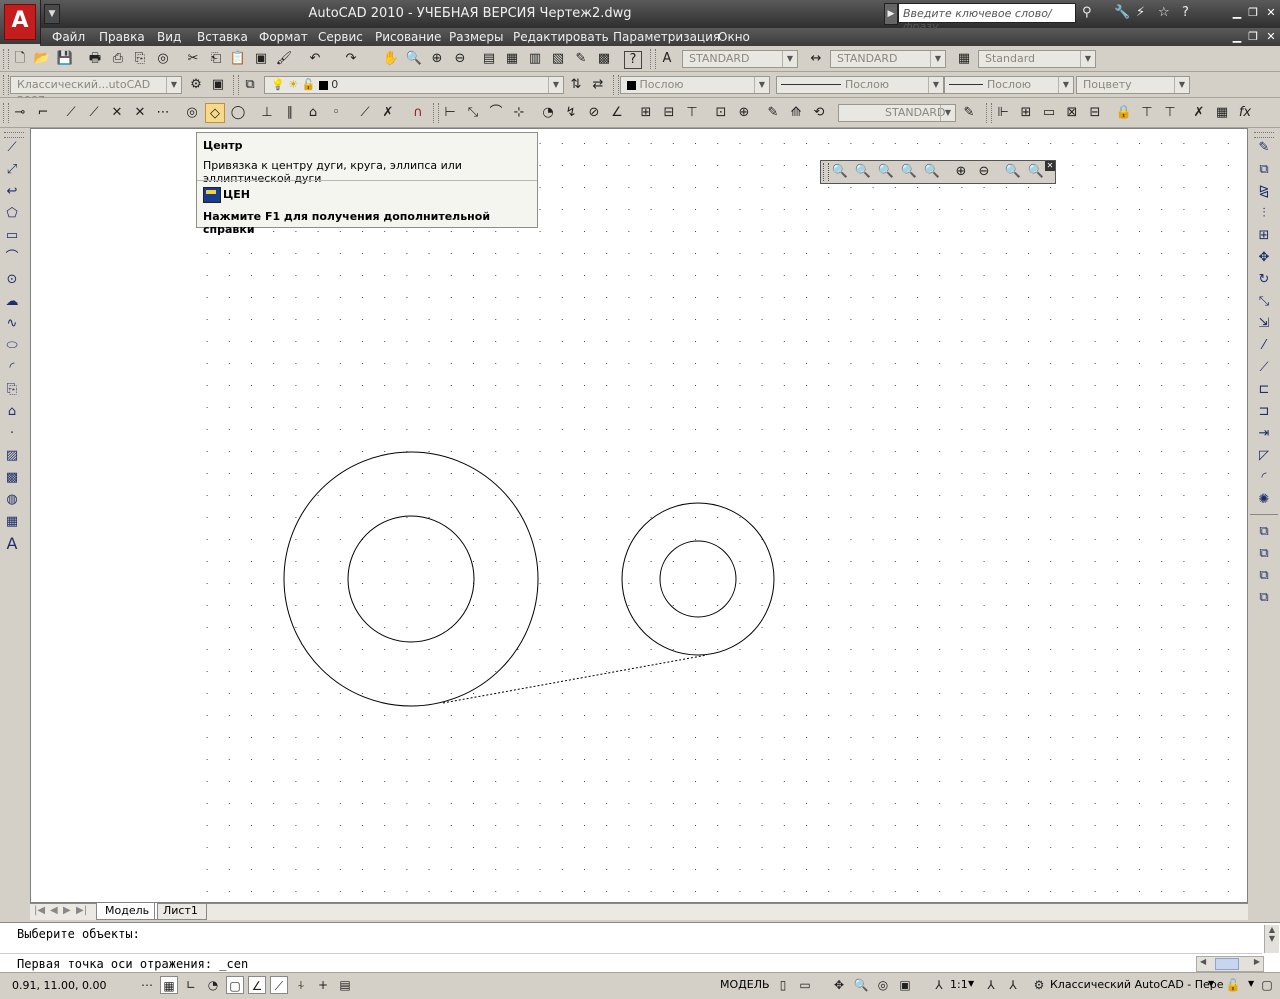 This screenshot has width=1280, height=999. Describe the element at coordinates (1264, 236) in the screenshot. I see `array-icon: ⊞` at that location.